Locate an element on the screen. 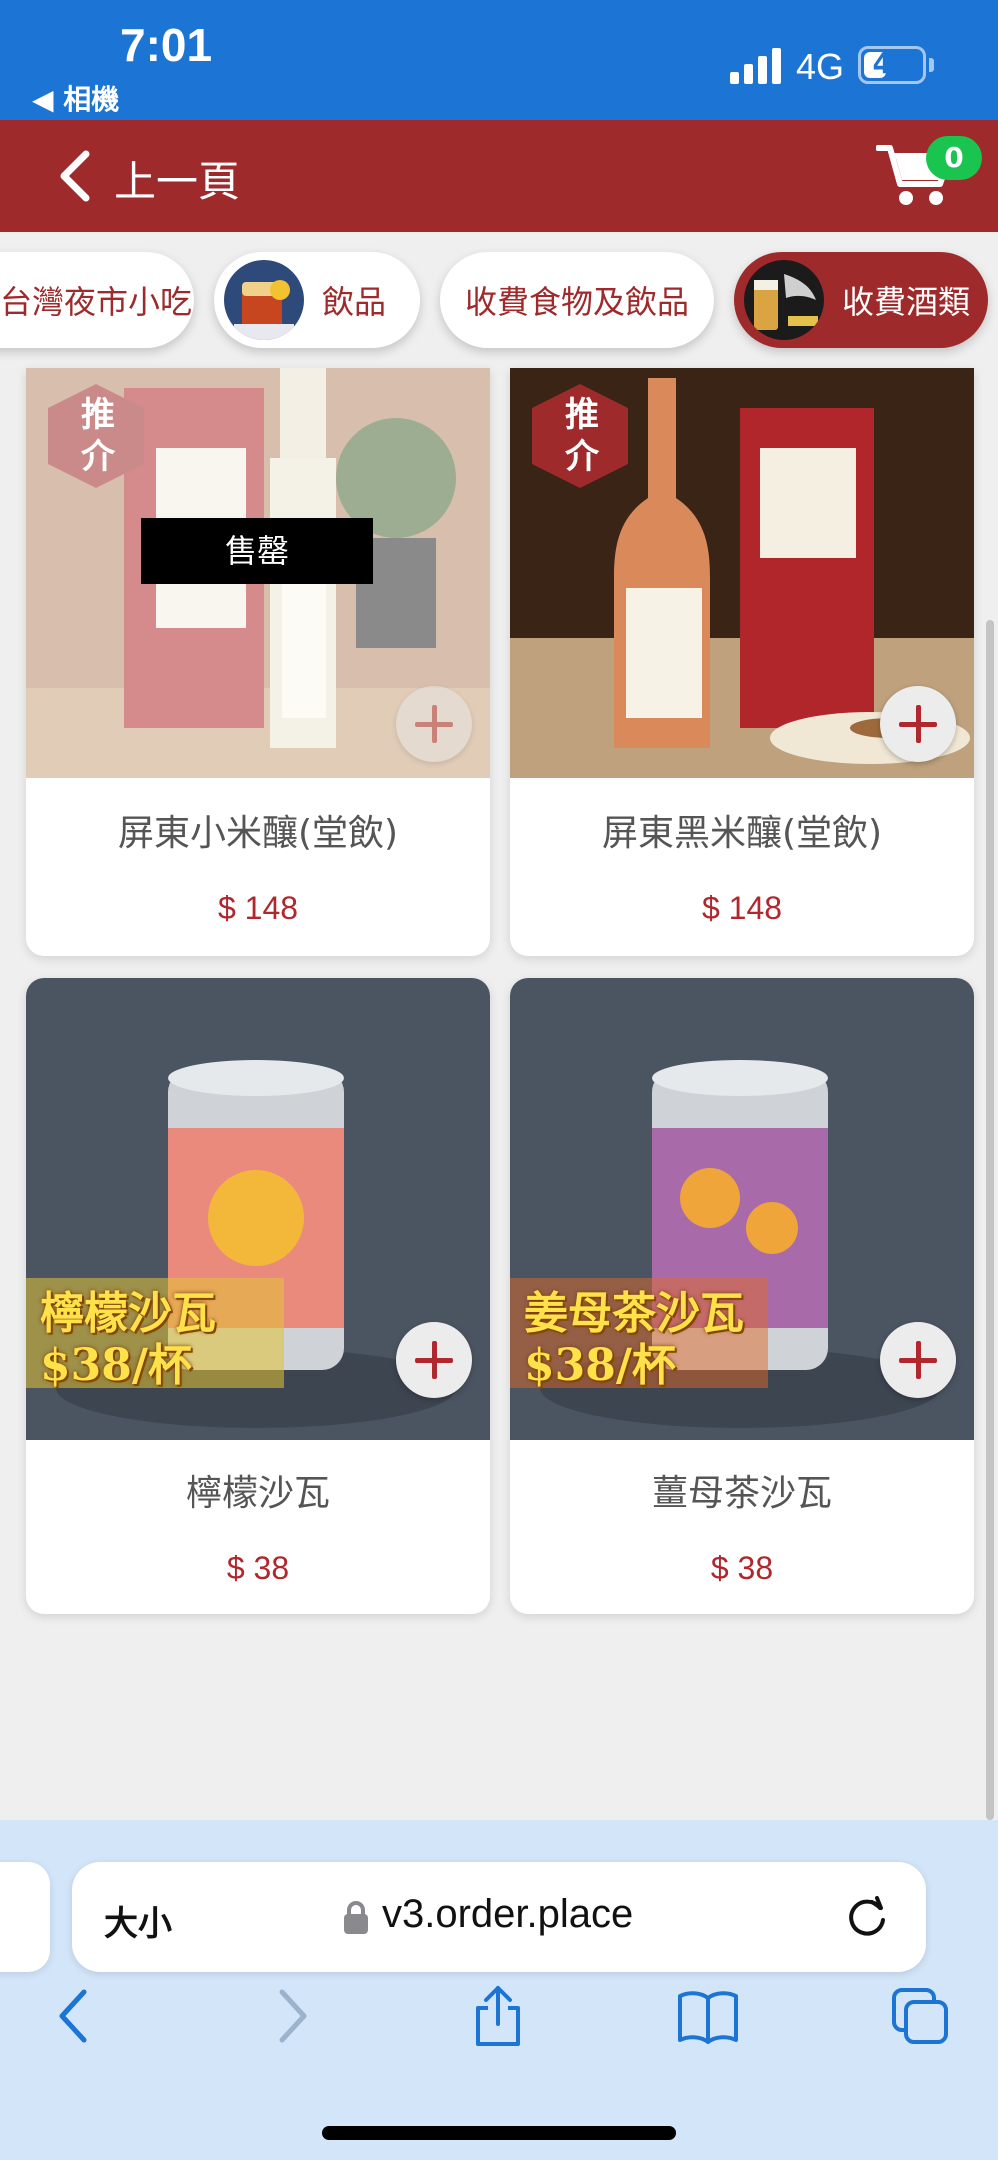  category-label: 收費食物及飲品 is located at coordinates (576, 302).